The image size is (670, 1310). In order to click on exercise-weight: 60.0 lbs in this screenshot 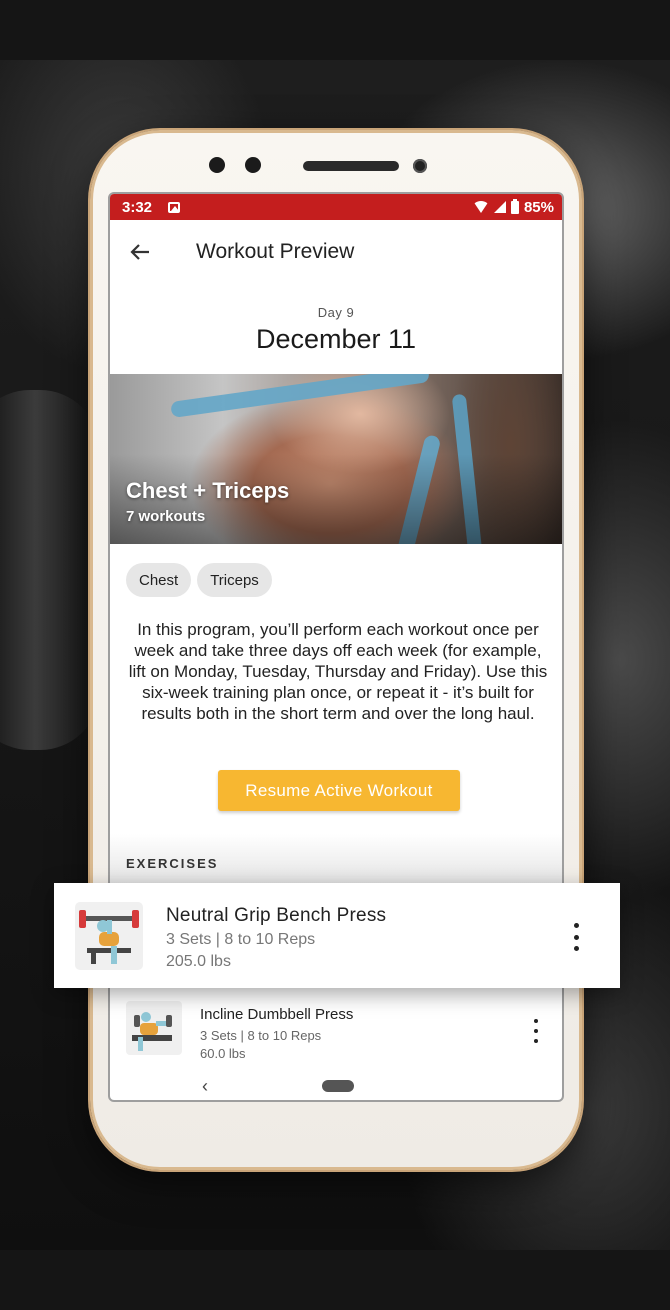, I will do `click(223, 1053)`.